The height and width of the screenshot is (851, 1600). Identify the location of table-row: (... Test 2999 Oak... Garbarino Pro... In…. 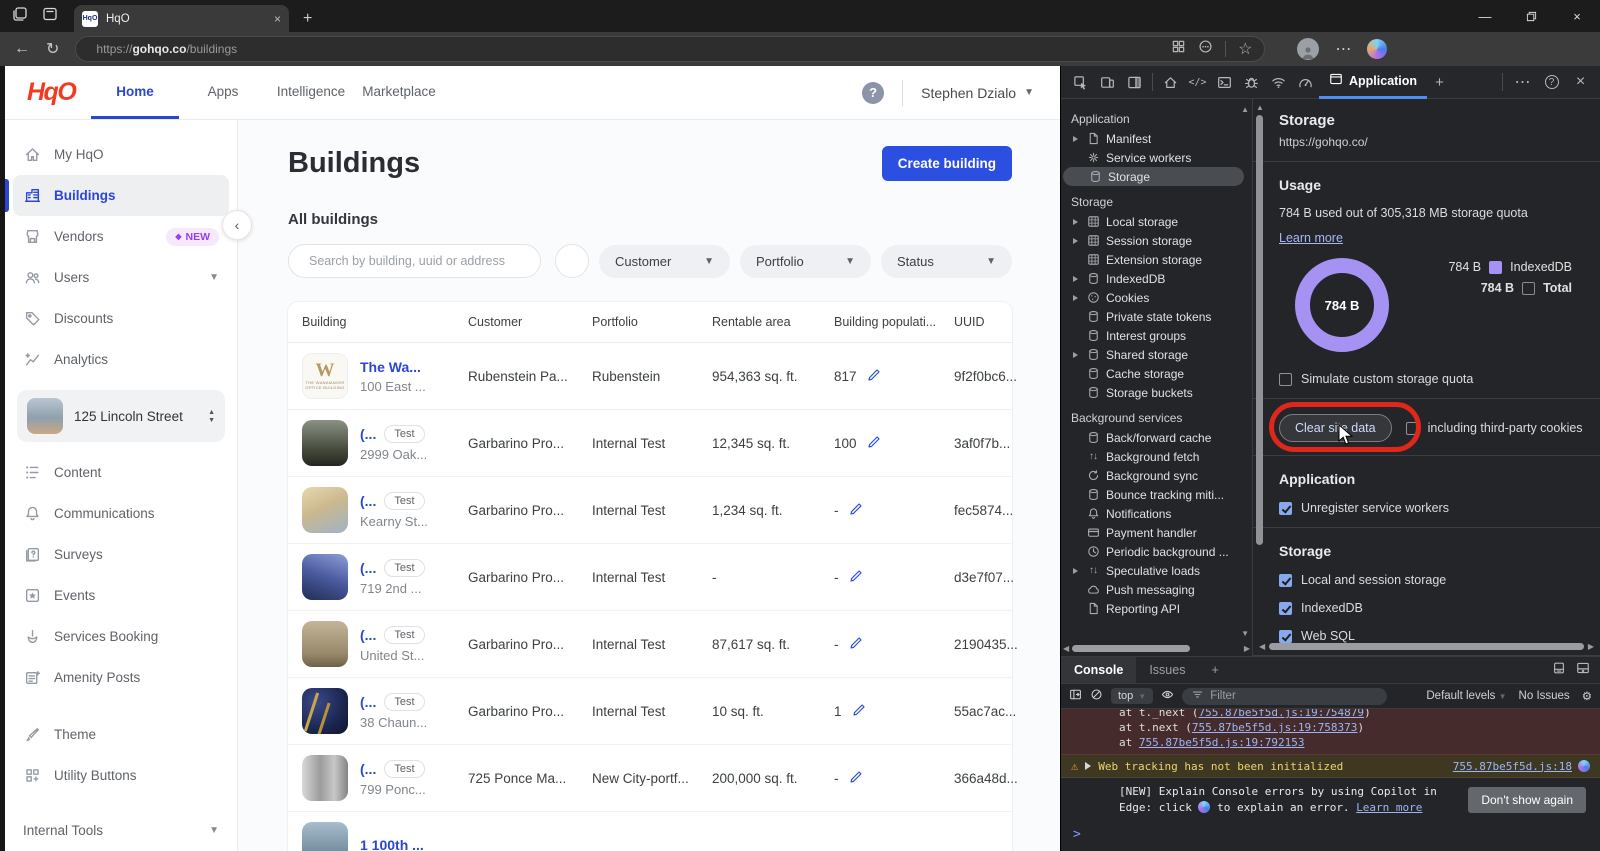
(650, 443).